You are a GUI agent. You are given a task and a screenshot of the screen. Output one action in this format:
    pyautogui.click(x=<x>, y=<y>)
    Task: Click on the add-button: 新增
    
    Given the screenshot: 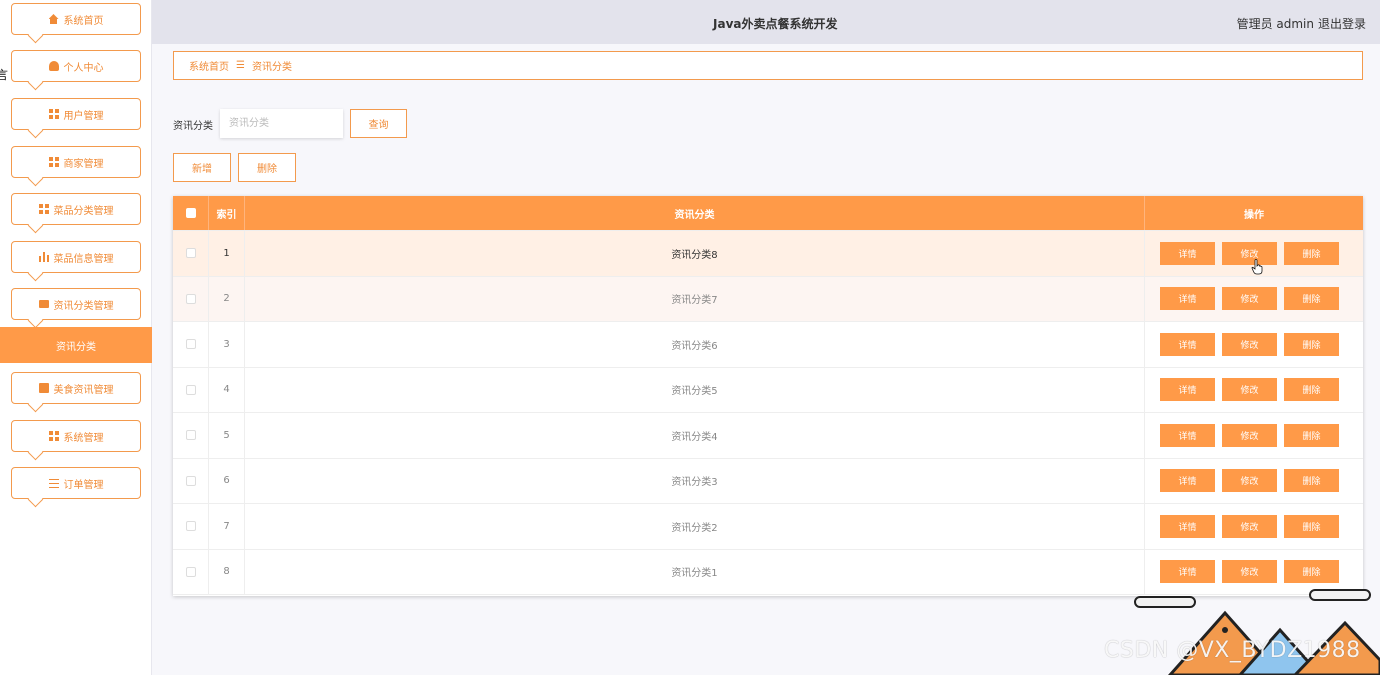 What is the action you would take?
    pyautogui.click(x=202, y=167)
    